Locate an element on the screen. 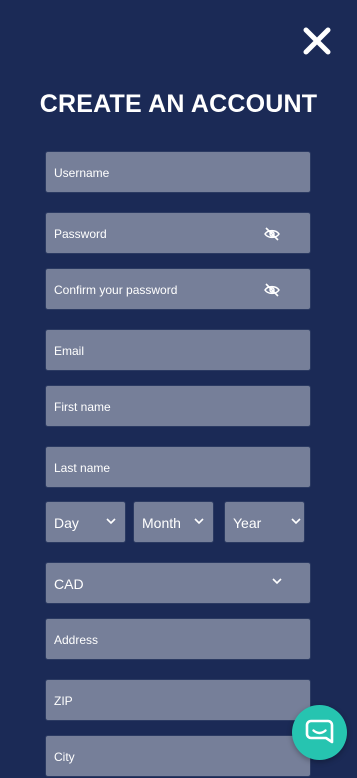 The image size is (357, 778). password-placeholder: Password is located at coordinates (80, 234).